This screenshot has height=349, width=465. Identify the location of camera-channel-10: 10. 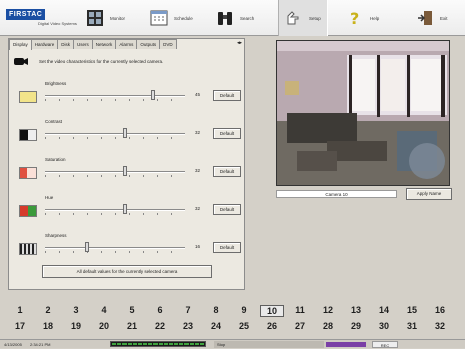
(272, 311).